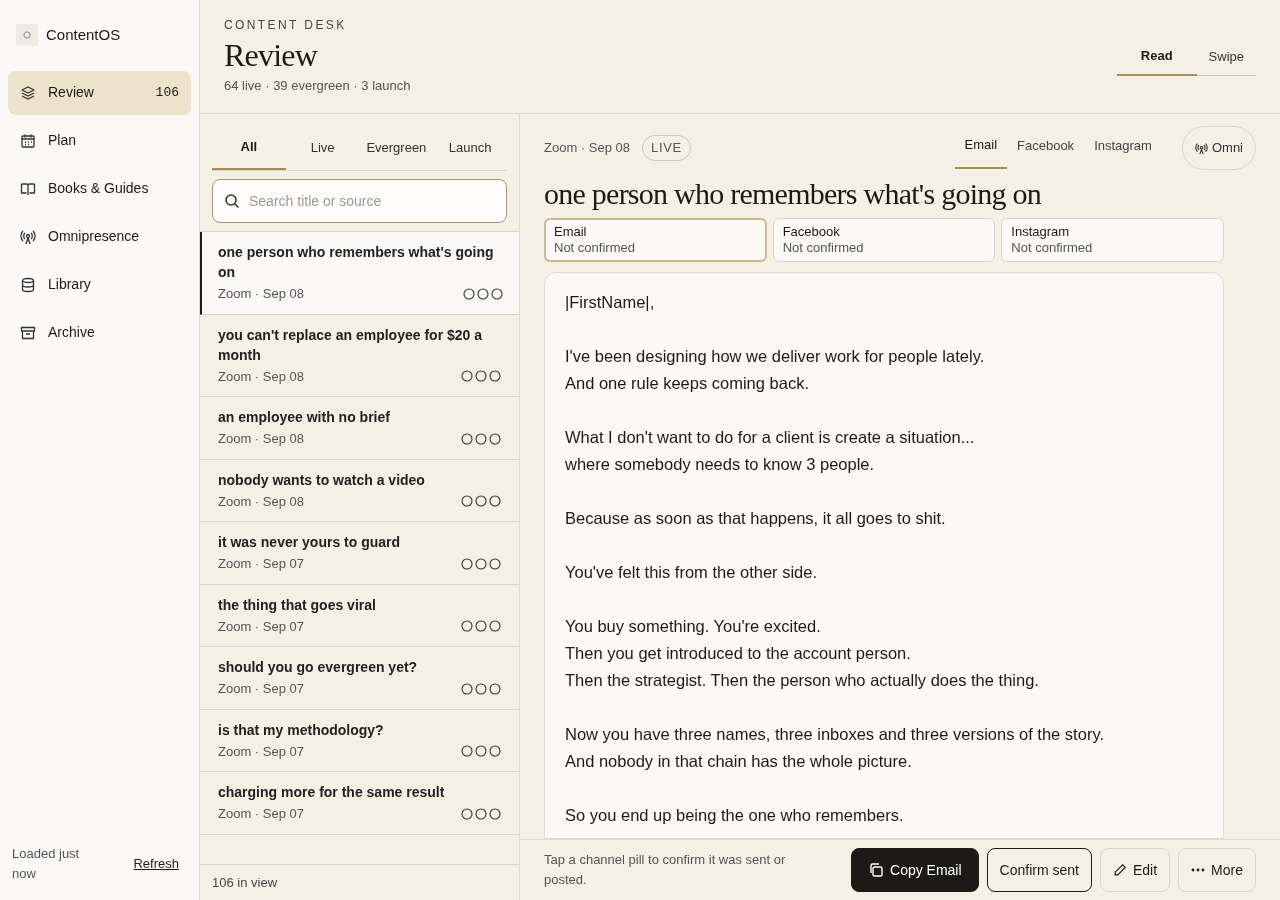  What do you see at coordinates (756, 518) in the screenshot?
I see `body-paragraph: Because as soon as that happens, it all goes to shit.` at bounding box center [756, 518].